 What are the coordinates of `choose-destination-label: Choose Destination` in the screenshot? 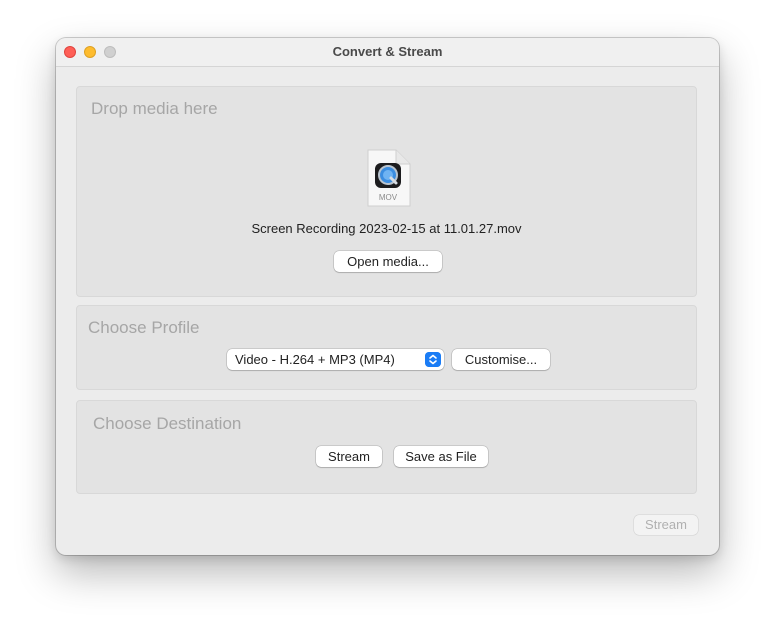 It's located at (167, 423).